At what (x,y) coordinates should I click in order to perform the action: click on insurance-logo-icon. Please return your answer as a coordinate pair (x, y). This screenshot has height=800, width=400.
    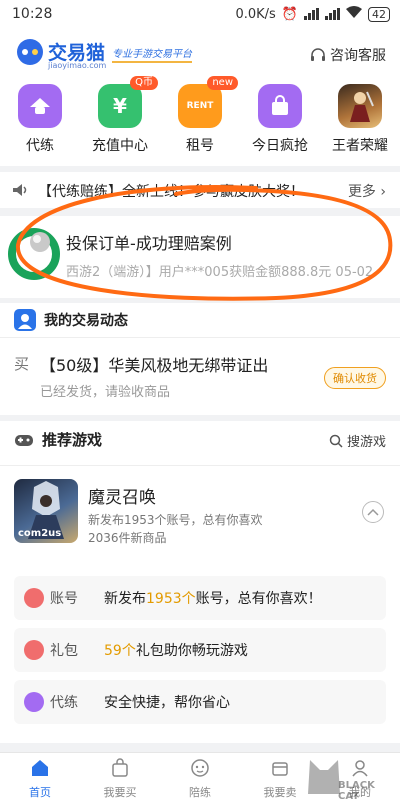
    Looking at the image, I should click on (34, 254).